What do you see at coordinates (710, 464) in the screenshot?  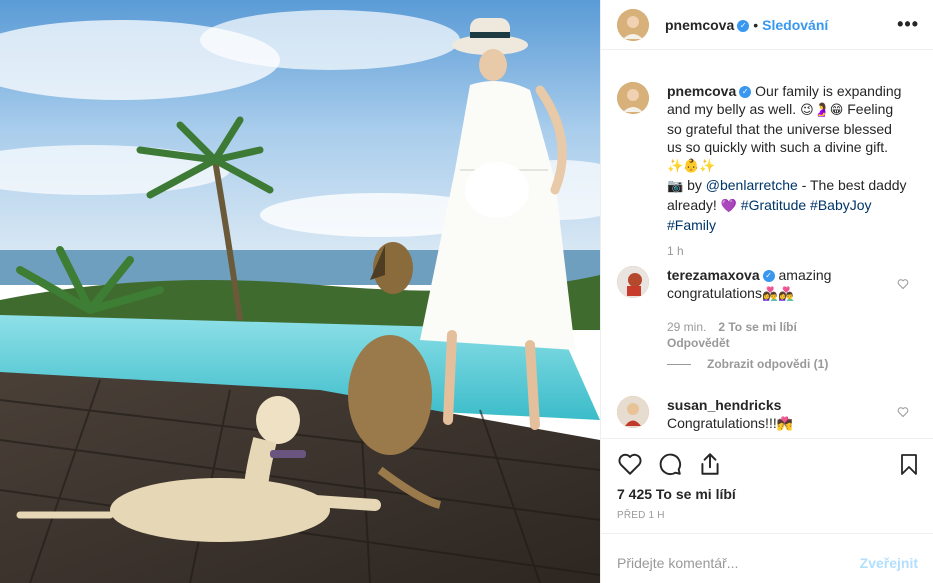 I see `share-icon` at bounding box center [710, 464].